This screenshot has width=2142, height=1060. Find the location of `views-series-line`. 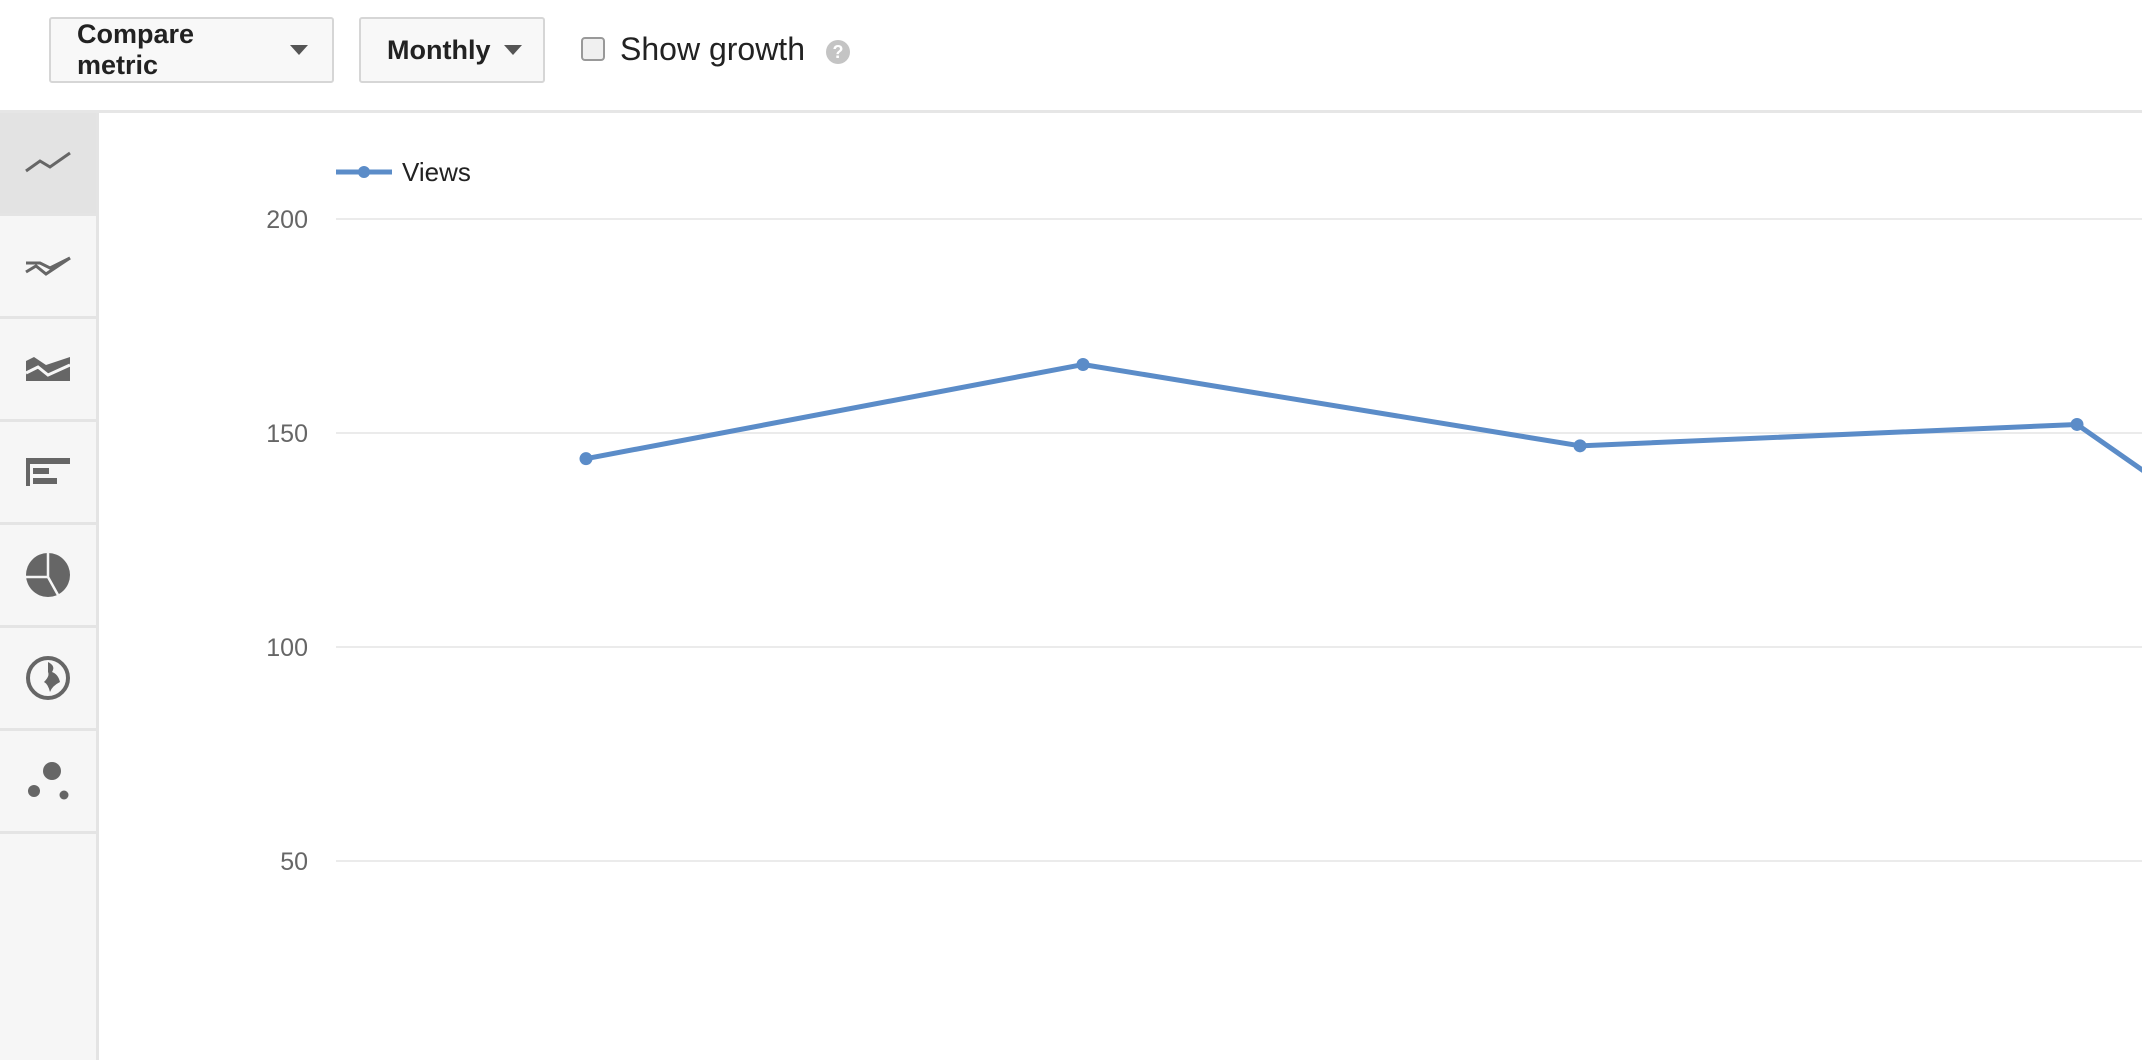

views-series-line is located at coordinates (1363, 417).